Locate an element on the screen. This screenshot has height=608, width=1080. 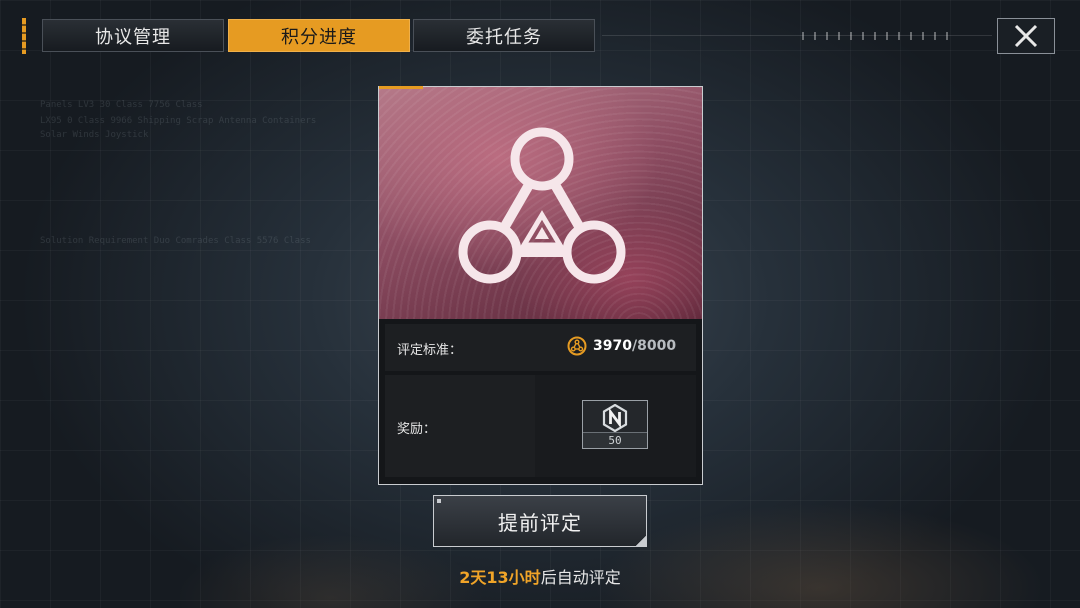
card-artwork is located at coordinates (540, 203).